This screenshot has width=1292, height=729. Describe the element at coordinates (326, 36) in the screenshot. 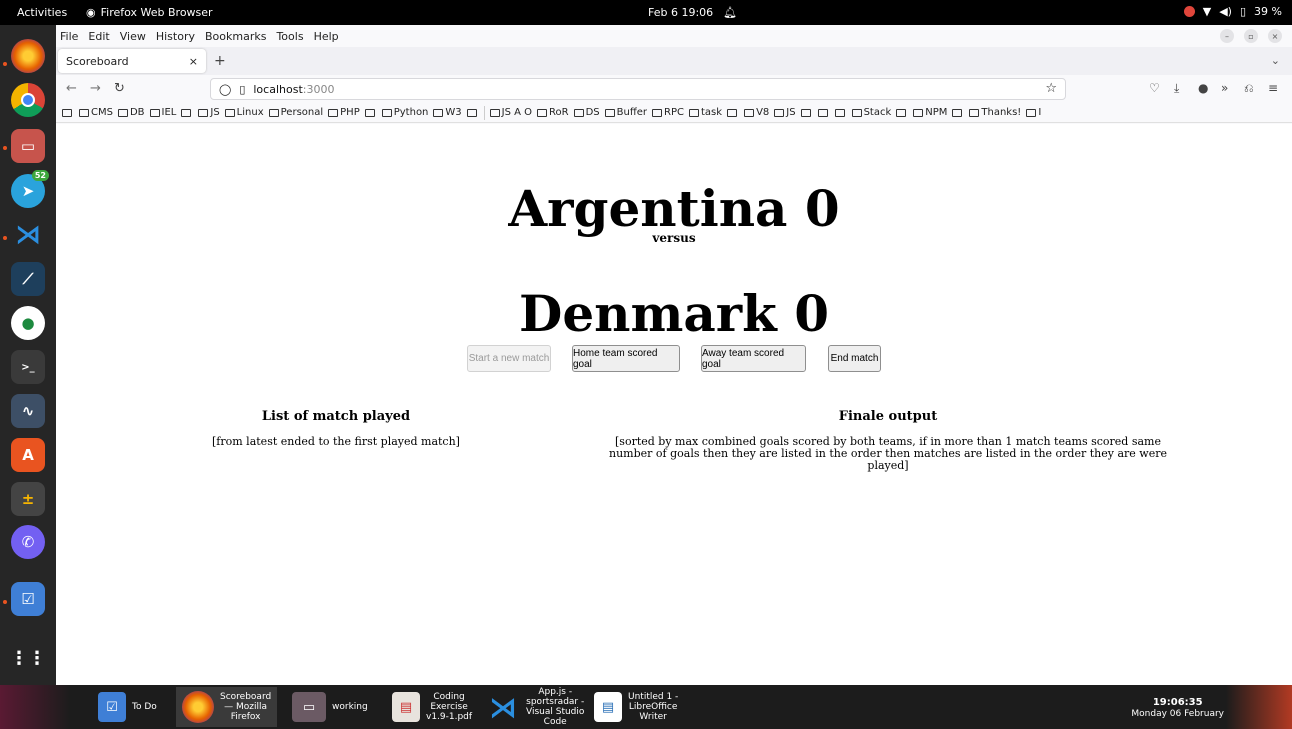

I see `menu-help: Help` at that location.